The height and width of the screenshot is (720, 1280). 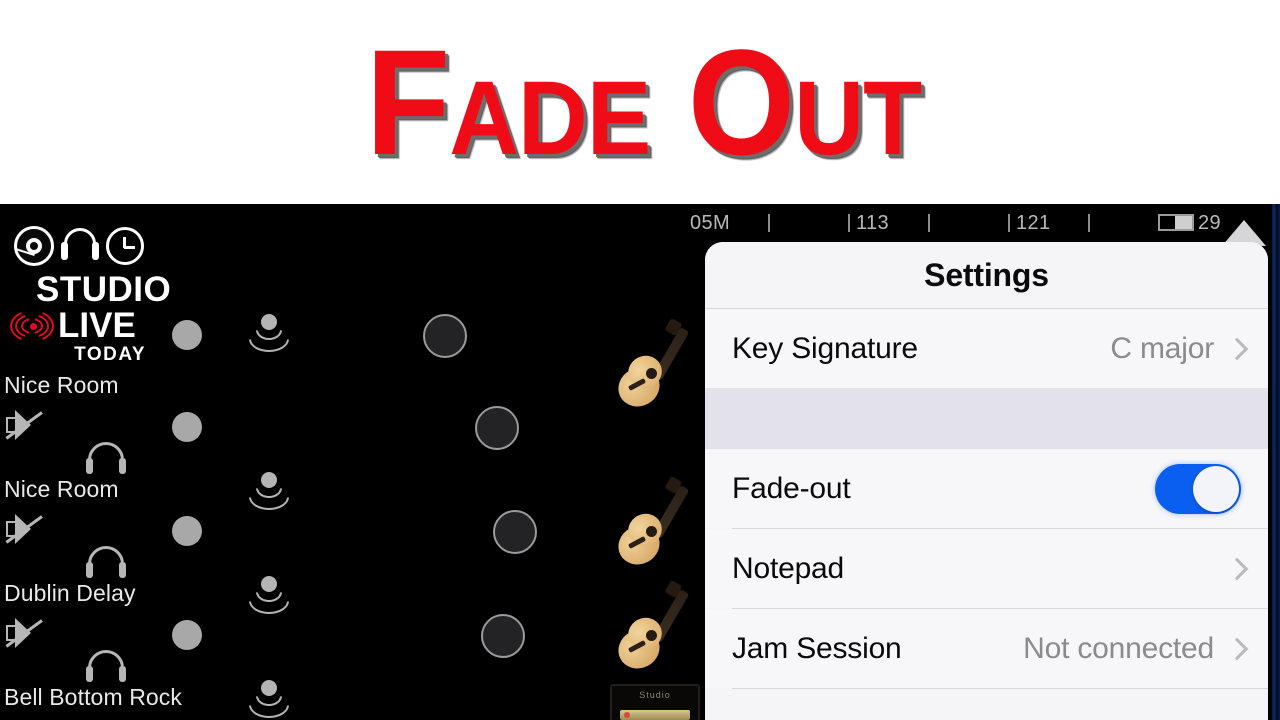 I want to click on settings-row-spacer, so click(x=986, y=418).